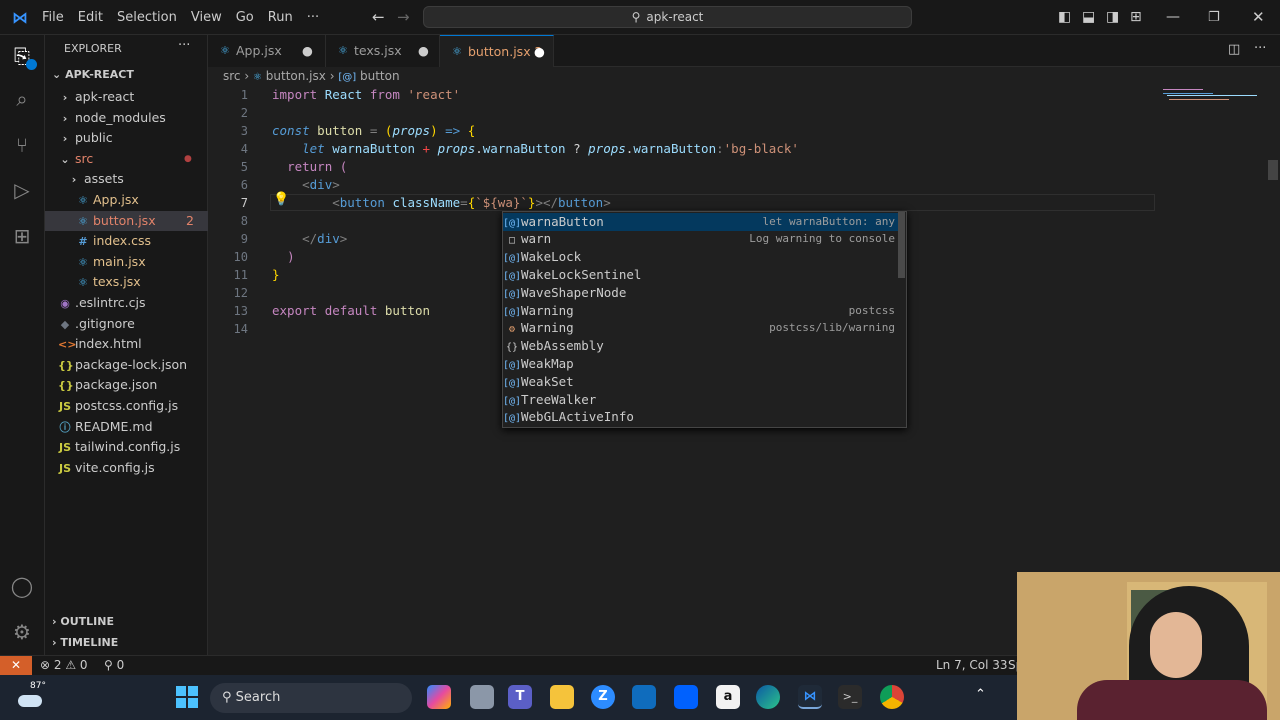 Image resolution: width=1280 pixels, height=720 pixels. I want to click on tree-item-index-css: # index.css, so click(126, 241).